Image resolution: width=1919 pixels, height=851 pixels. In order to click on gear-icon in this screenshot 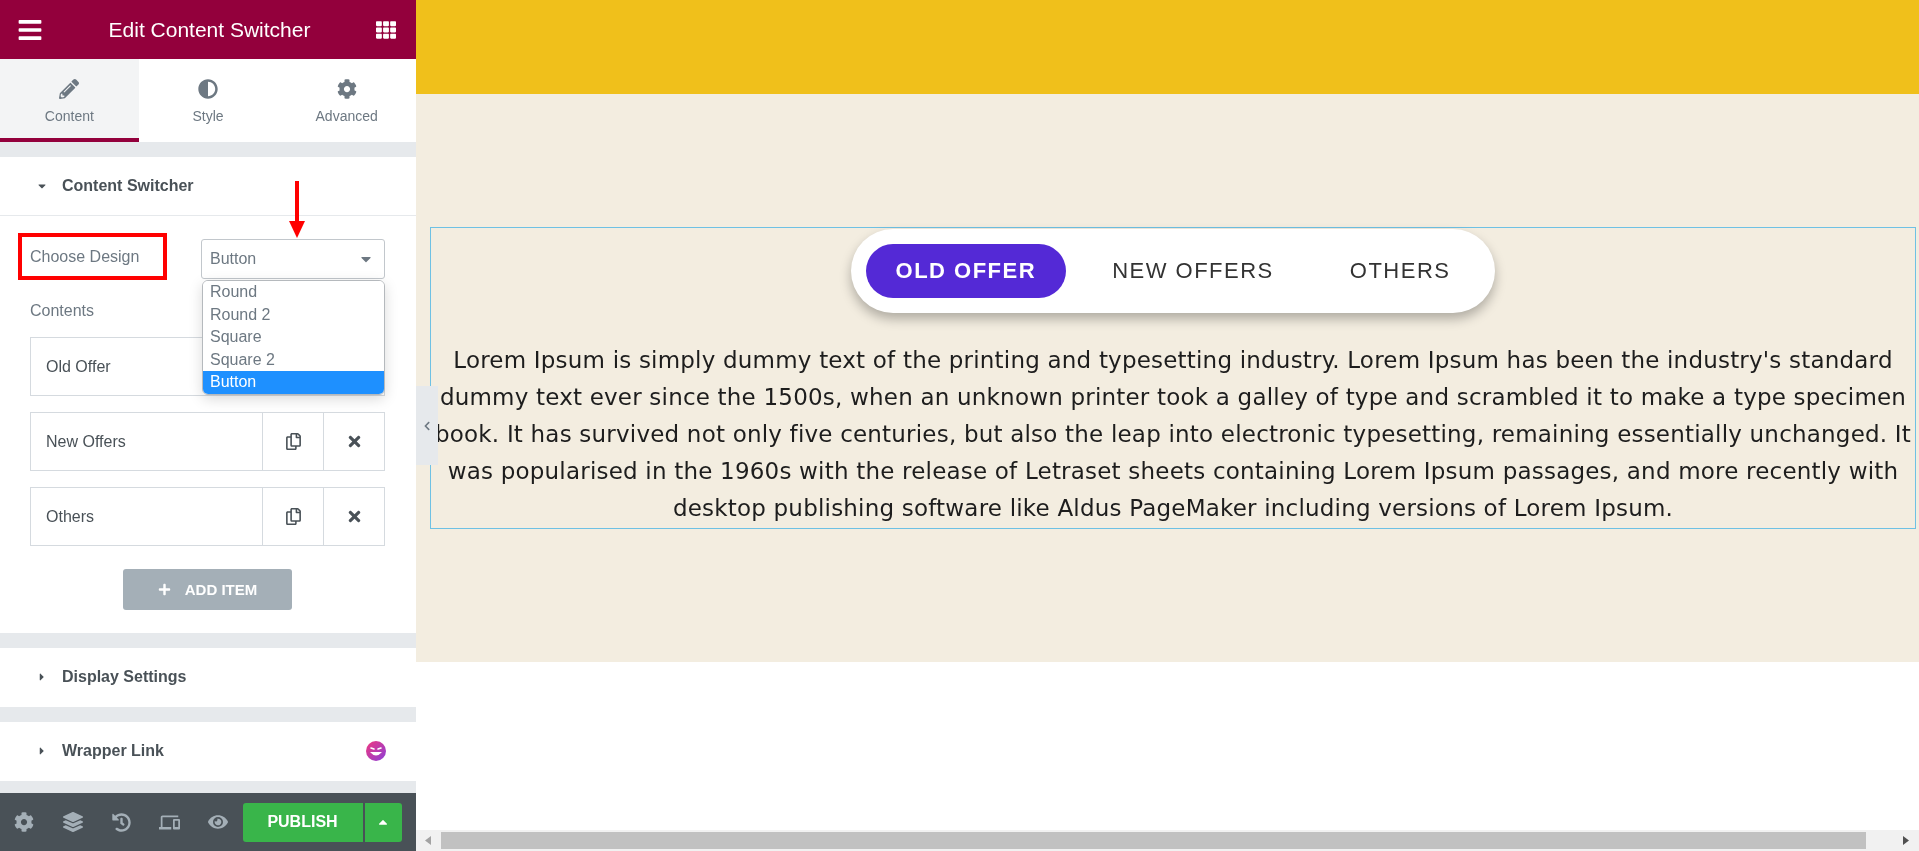, I will do `click(346, 89)`.